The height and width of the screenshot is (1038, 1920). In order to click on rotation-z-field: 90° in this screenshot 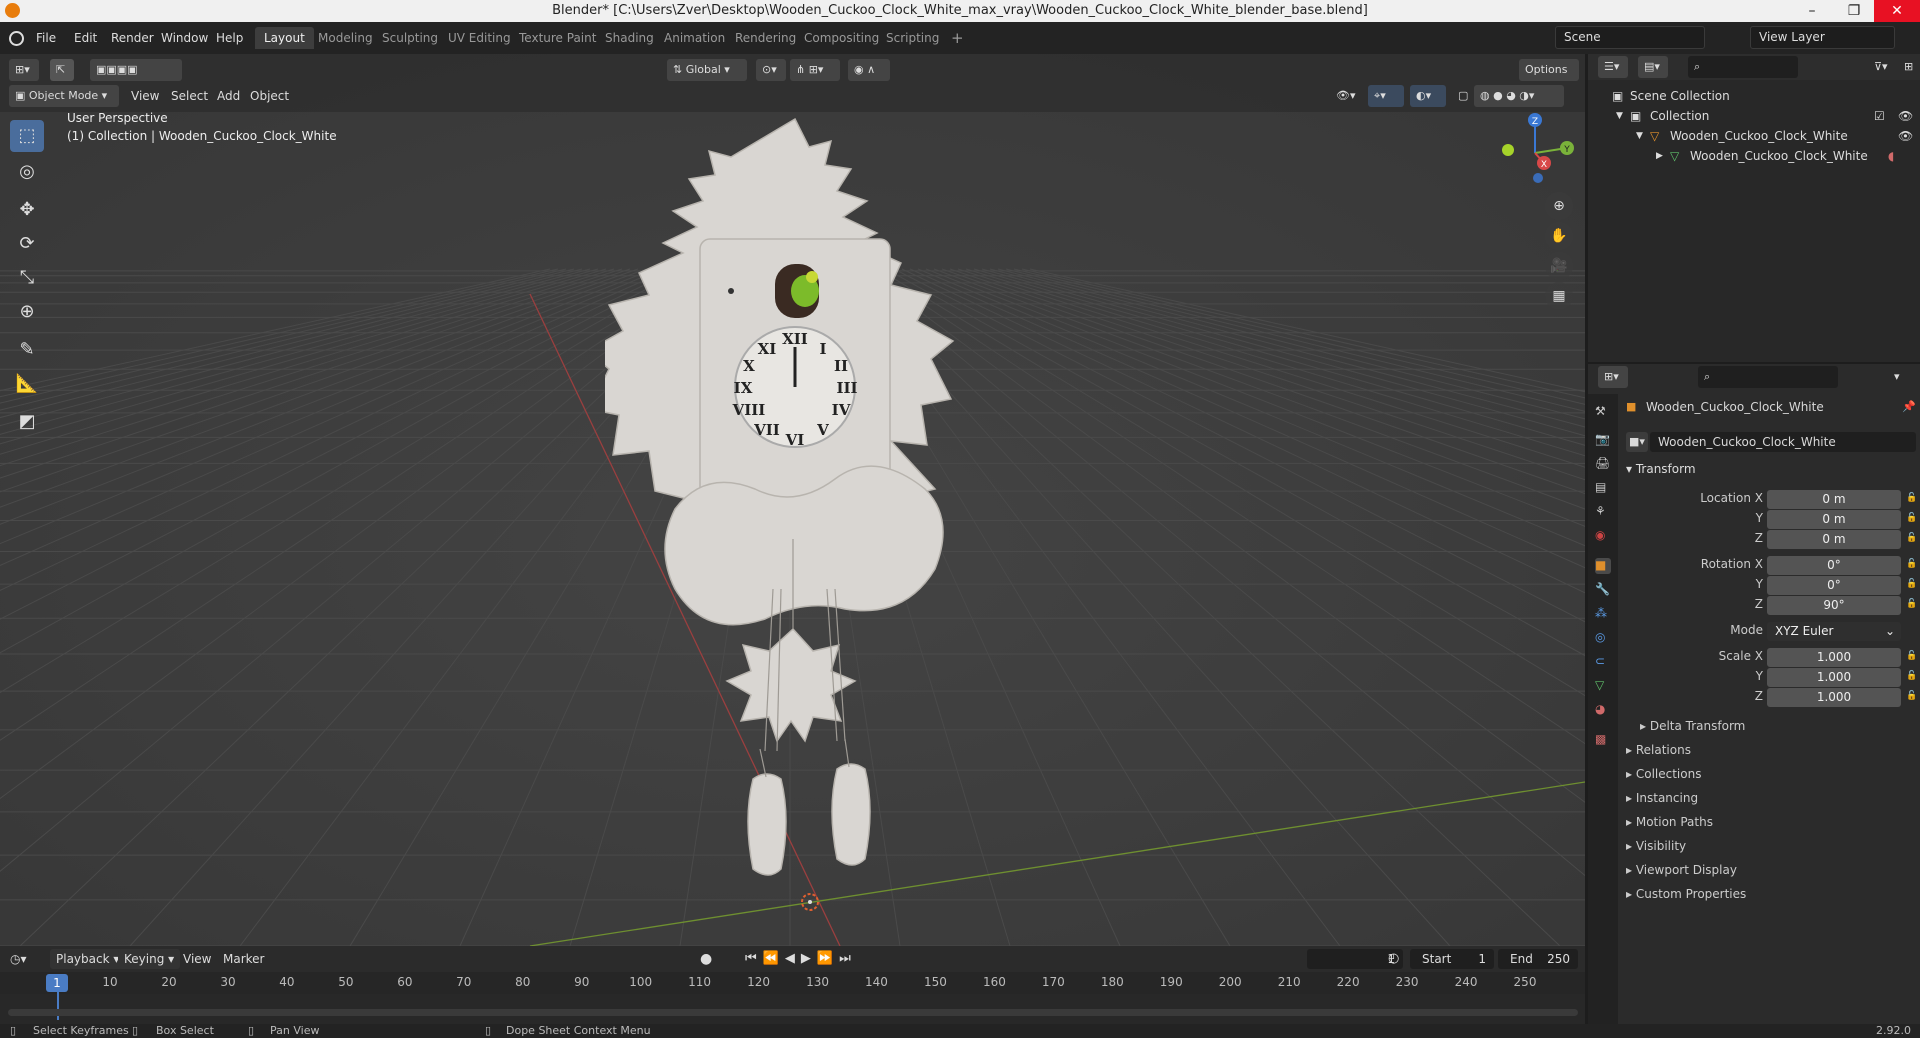, I will do `click(1834, 605)`.